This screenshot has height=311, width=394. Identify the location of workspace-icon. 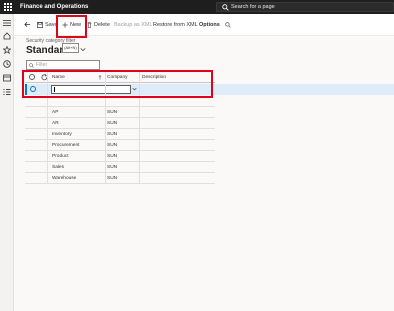
(7, 78).